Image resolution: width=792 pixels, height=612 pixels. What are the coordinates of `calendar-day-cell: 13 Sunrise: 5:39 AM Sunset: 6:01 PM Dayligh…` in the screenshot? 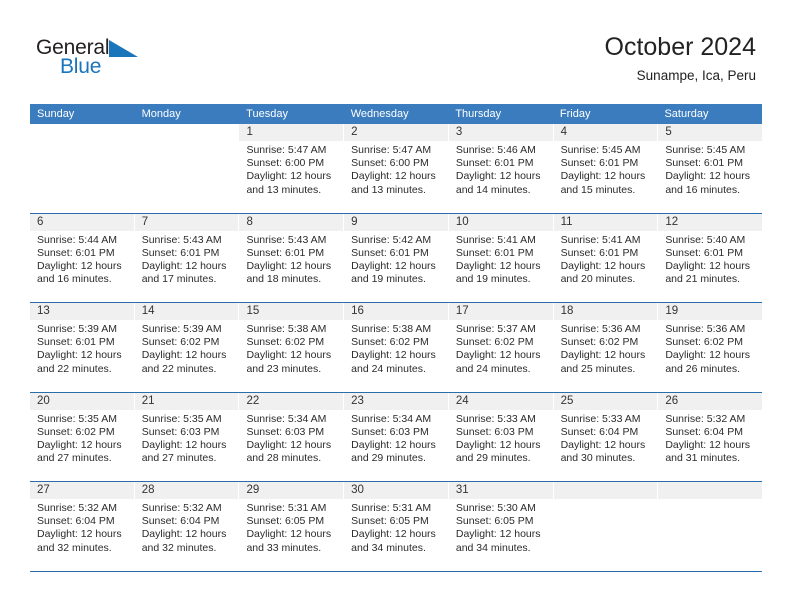 It's located at (82, 347).